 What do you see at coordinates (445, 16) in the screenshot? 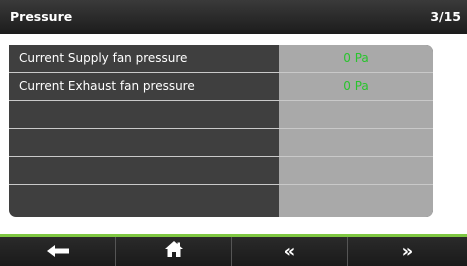
I see `page-indicator: 3/15` at bounding box center [445, 16].